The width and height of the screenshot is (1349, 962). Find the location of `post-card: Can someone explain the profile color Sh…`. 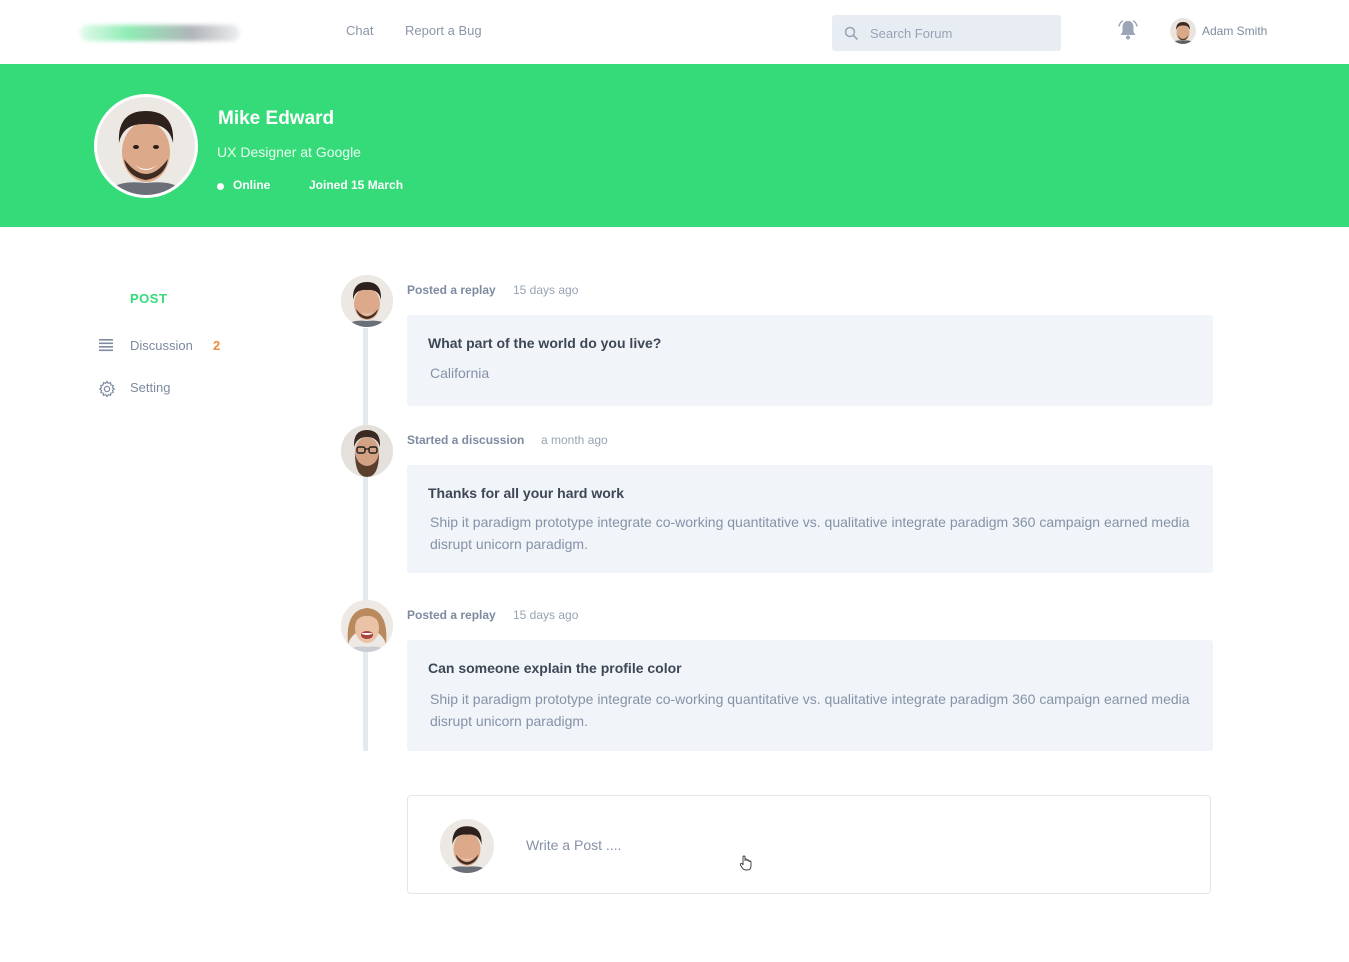

post-card: Can someone explain the profile color Sh… is located at coordinates (810, 695).